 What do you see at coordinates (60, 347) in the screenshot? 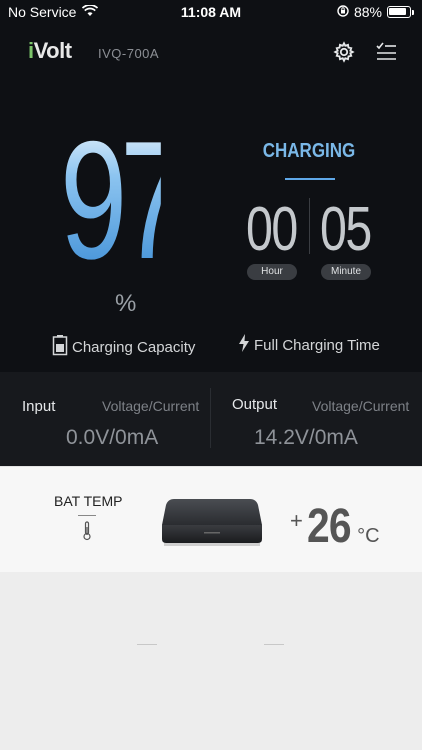
I see `battery-small-icon` at bounding box center [60, 347].